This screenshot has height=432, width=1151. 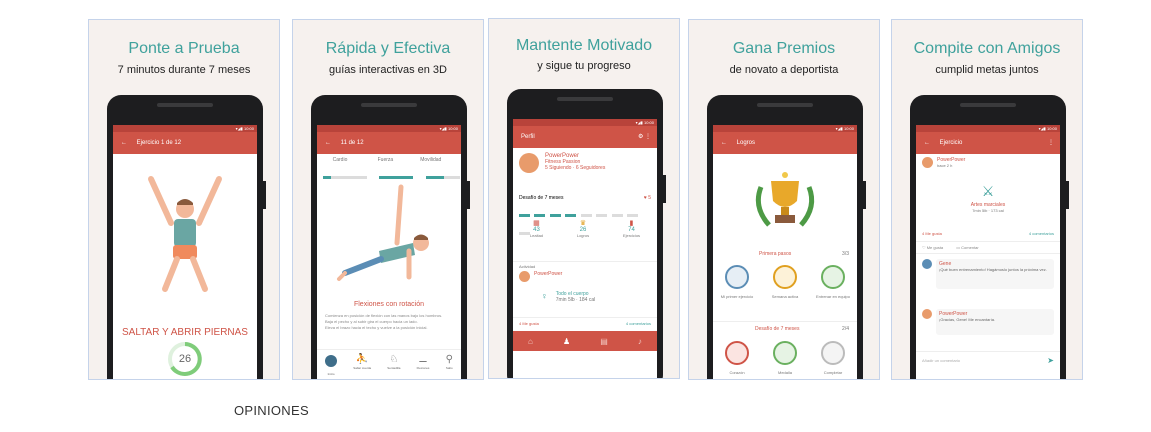 I want to click on app-bar-title: 11 de 12, so click(x=352, y=143).